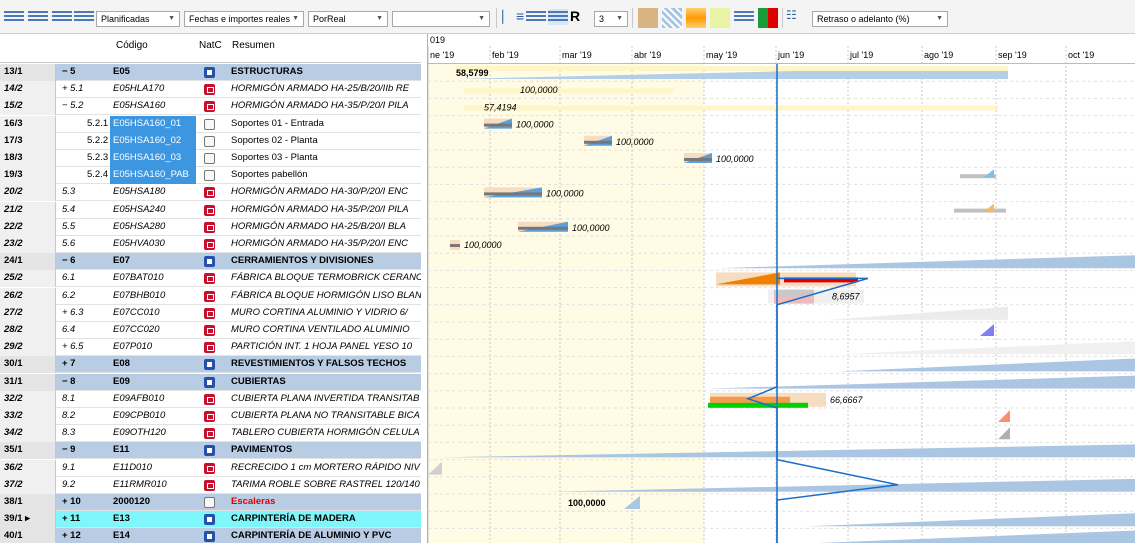 Image resolution: width=1135 pixels, height=543 pixels. What do you see at coordinates (28, 227) in the screenshot?
I see `row-number: 22/2` at bounding box center [28, 227].